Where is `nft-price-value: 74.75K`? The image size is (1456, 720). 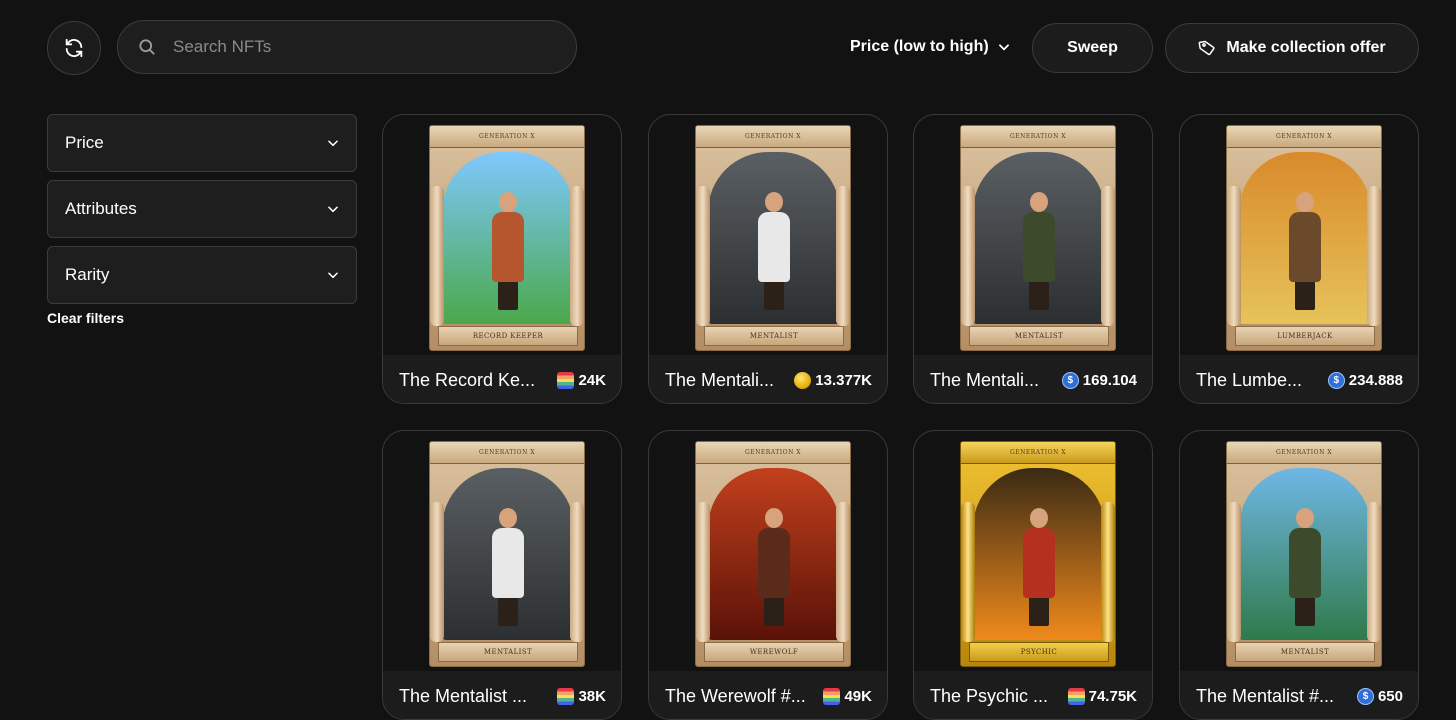 nft-price-value: 74.75K is located at coordinates (1112, 696).